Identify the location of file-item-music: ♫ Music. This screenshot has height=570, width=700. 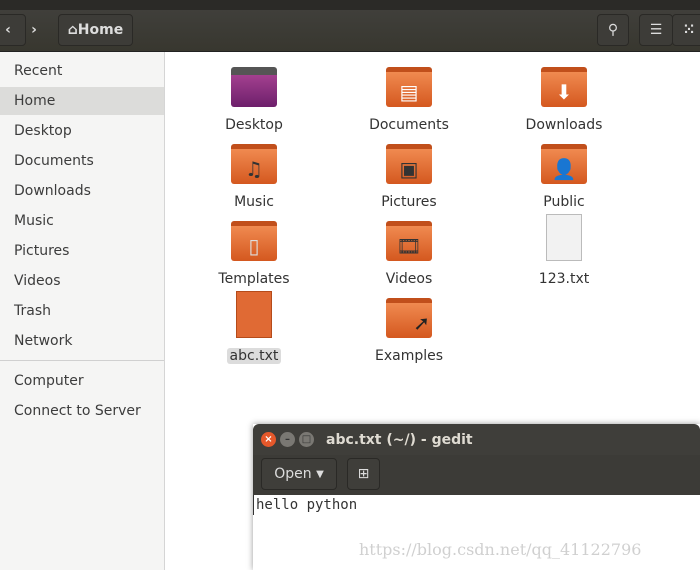
(254, 177).